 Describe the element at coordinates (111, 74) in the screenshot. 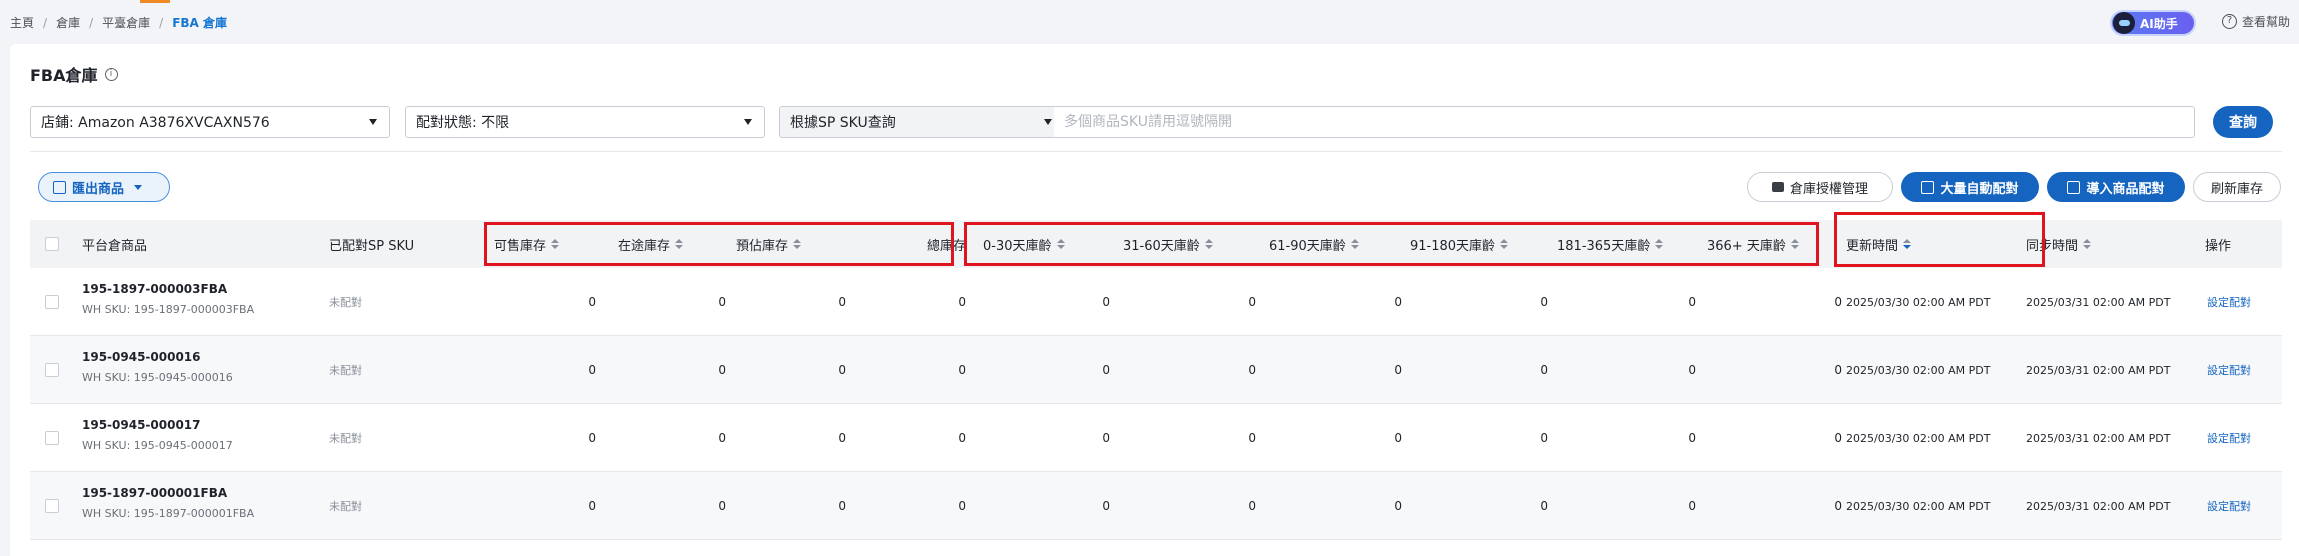

I see `info-icon: i` at that location.